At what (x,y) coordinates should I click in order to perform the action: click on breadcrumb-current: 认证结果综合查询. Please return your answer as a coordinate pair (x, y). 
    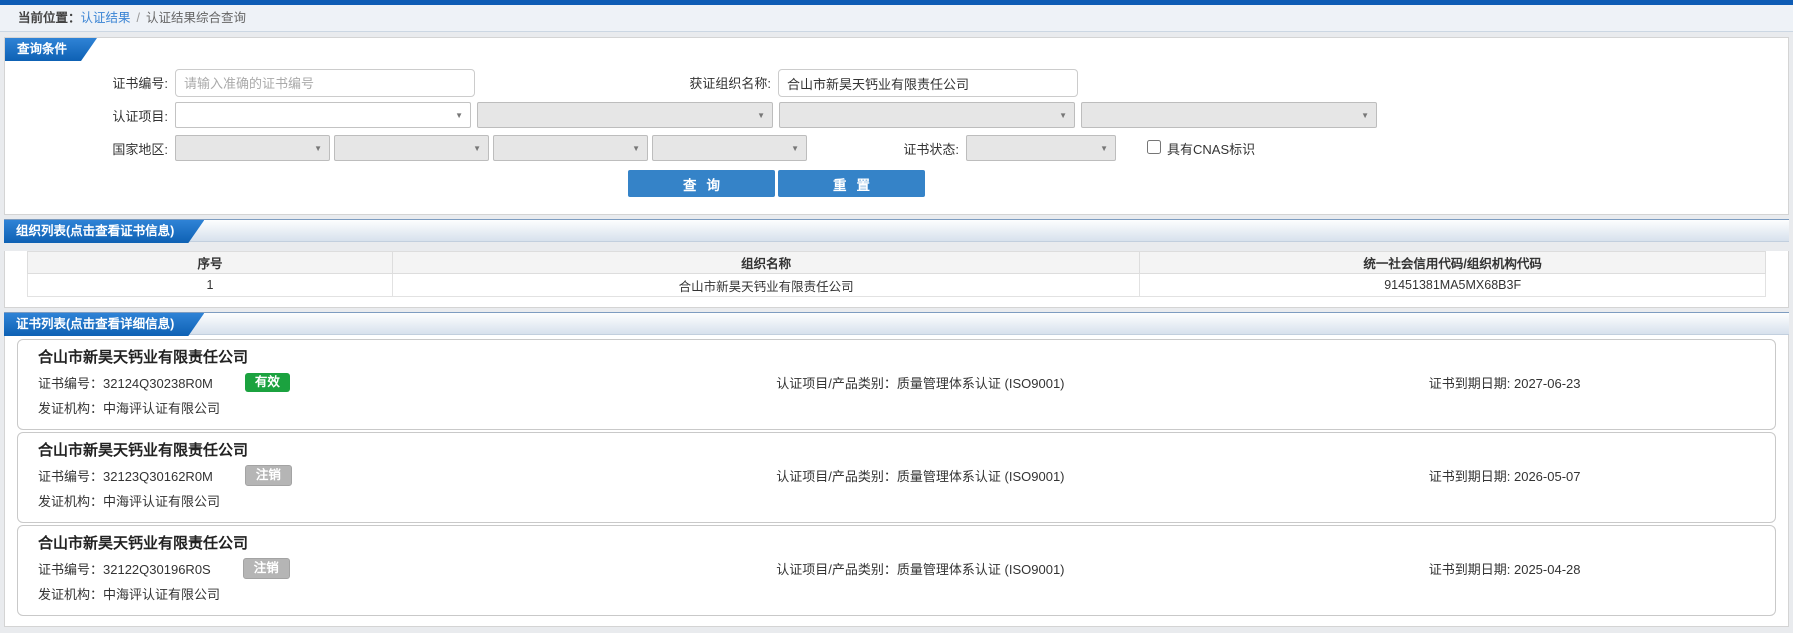
    Looking at the image, I should click on (196, 18).